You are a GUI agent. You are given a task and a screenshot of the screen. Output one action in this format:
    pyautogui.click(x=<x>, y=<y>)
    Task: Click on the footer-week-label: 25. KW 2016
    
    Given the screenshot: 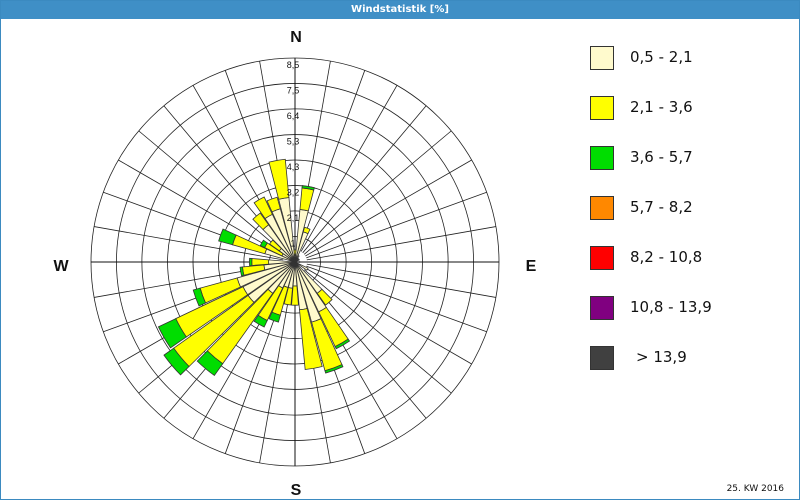 What is the action you would take?
    pyautogui.click(x=755, y=489)
    